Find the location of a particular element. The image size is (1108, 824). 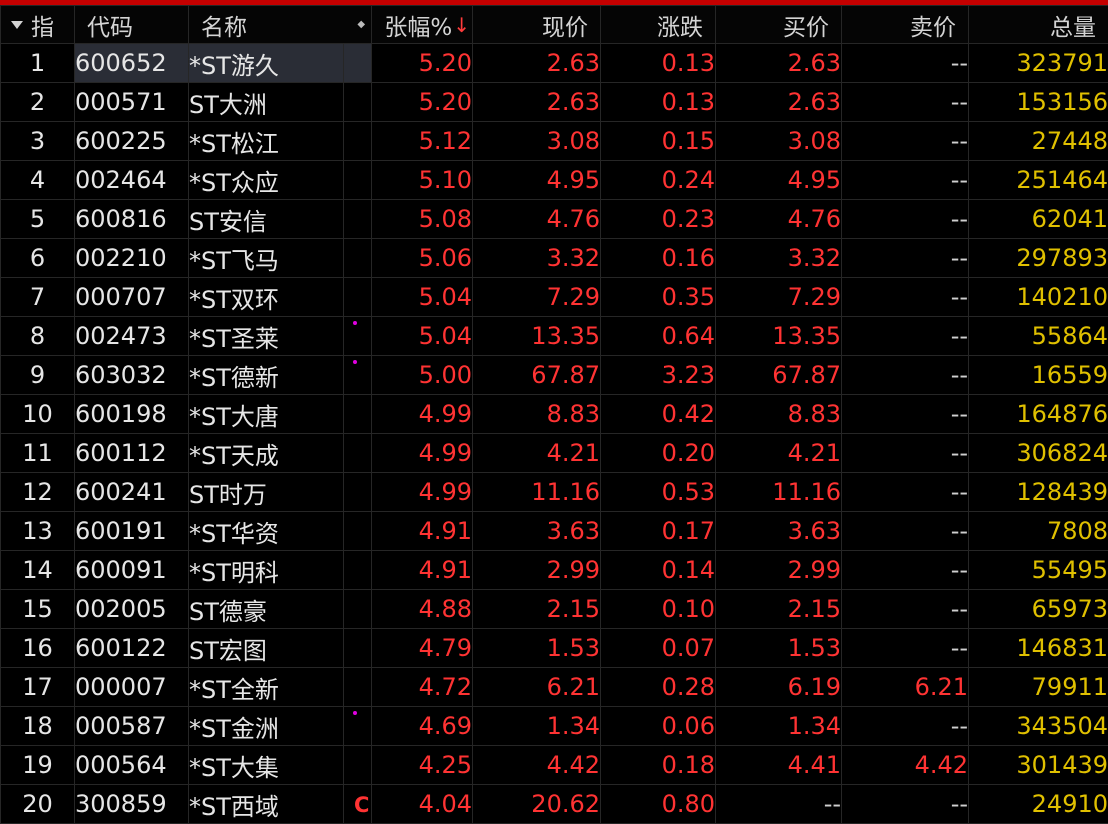

table-row: 13600191*ST华资4.913.630.173.63--7808 is located at coordinates (554, 531).